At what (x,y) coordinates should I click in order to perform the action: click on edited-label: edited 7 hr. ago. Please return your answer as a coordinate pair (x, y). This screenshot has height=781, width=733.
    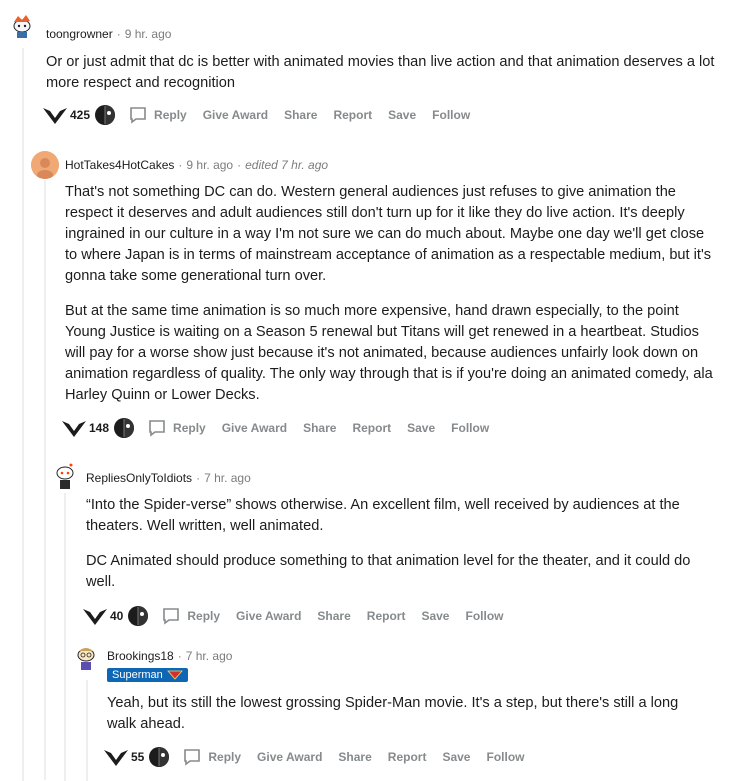
    Looking at the image, I should click on (287, 165).